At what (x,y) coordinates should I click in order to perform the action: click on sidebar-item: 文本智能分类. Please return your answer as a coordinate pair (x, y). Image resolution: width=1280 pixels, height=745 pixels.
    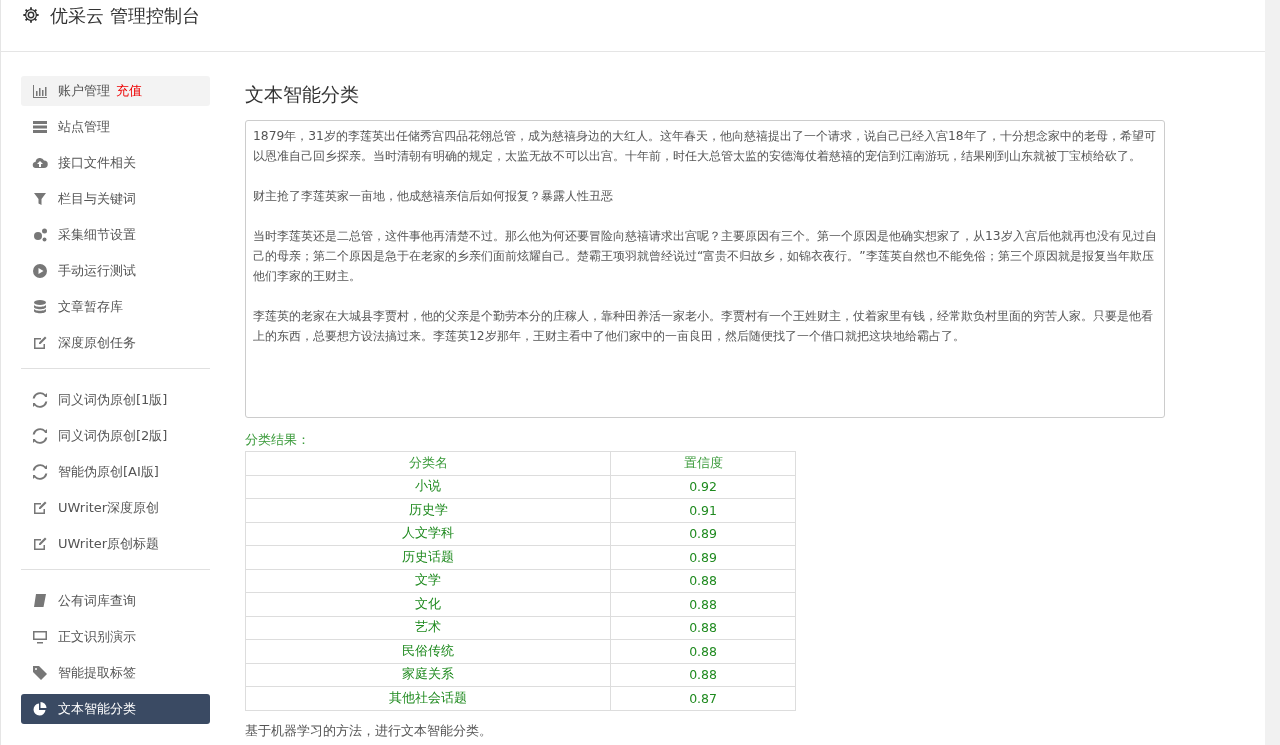
    Looking at the image, I should click on (115, 709).